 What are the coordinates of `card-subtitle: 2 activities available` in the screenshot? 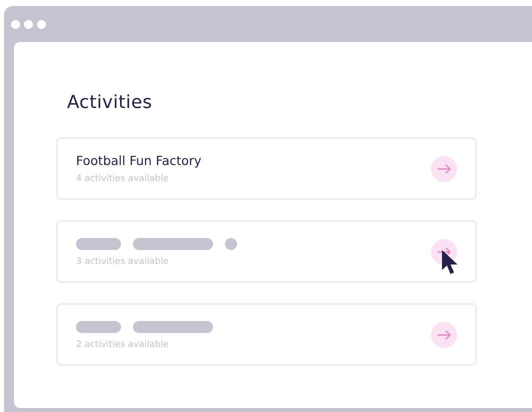 It's located at (123, 345).